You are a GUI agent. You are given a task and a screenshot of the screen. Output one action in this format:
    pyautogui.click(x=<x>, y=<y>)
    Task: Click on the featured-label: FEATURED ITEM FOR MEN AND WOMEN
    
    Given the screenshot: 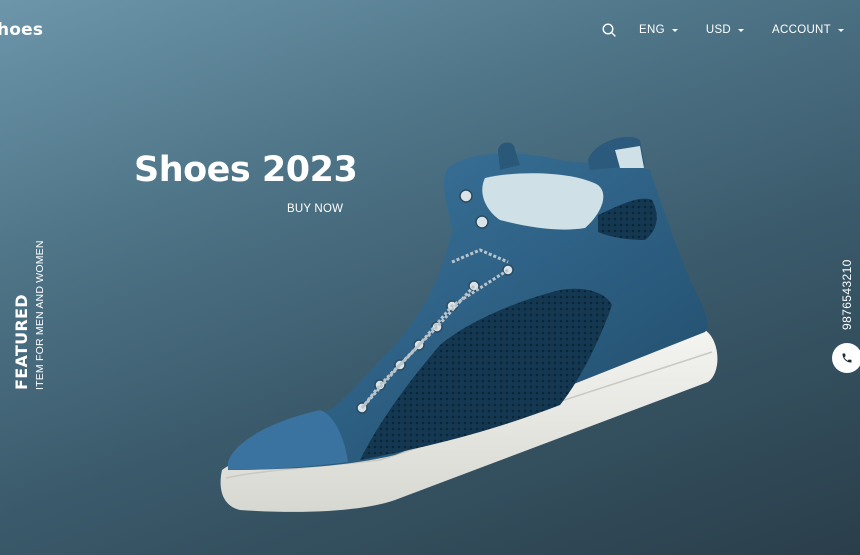 What is the action you would take?
    pyautogui.click(x=29, y=315)
    